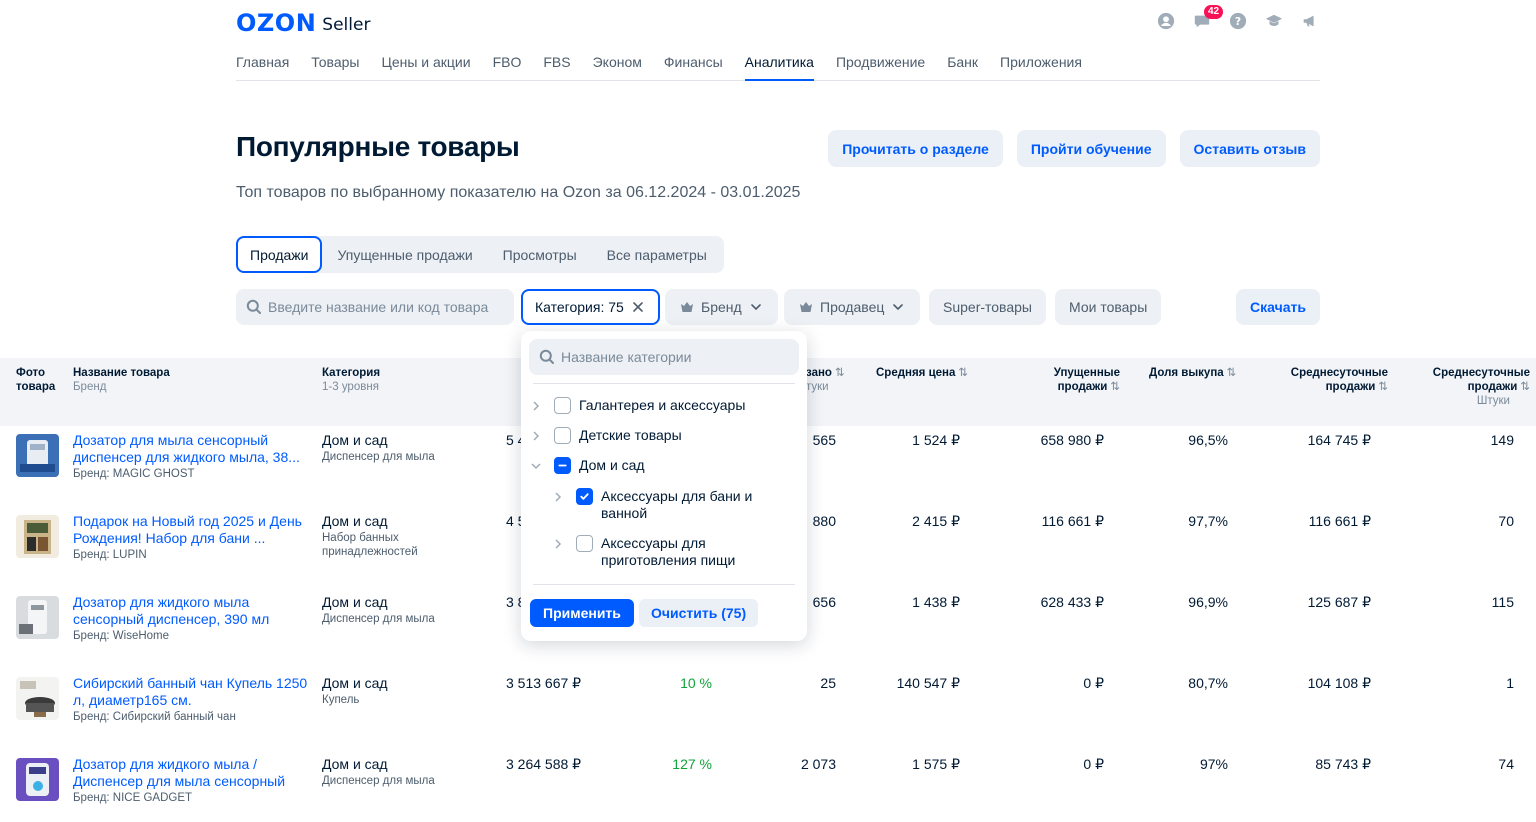  What do you see at coordinates (922, 373) in the screenshot?
I see `column-avg-price: Средняя цена ⇅` at bounding box center [922, 373].